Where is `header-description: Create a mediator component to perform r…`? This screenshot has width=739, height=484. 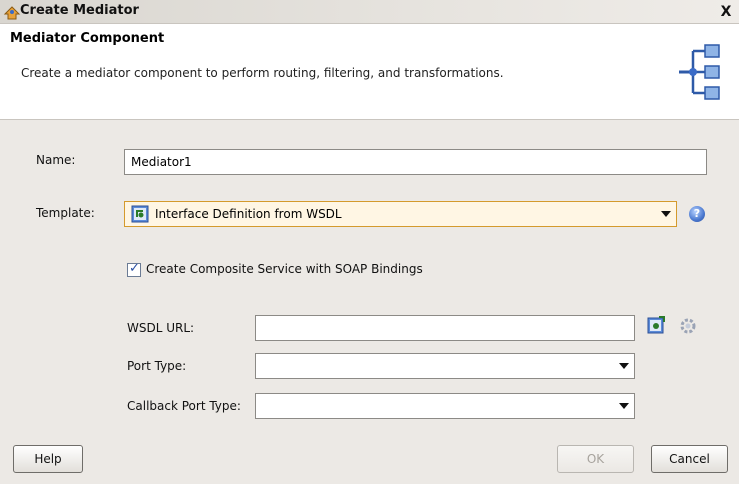
header-description: Create a mediator component to perform r… is located at coordinates (262, 73).